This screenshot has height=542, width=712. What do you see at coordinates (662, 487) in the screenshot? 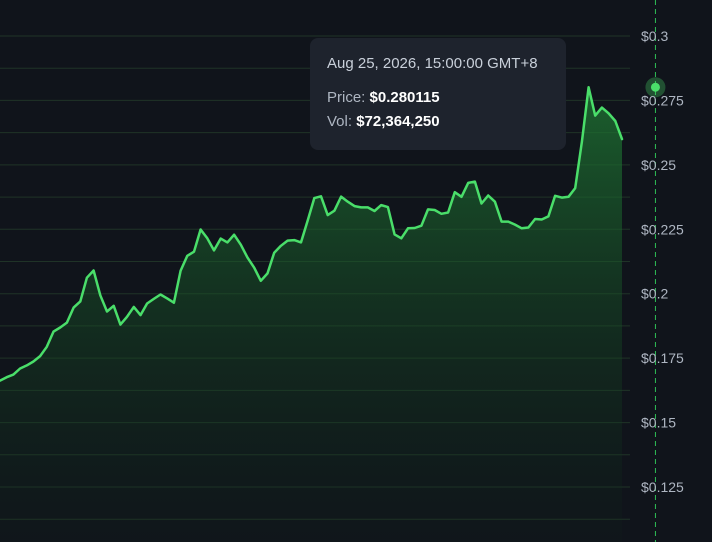
I see `y-tick-label: $0.125` at bounding box center [662, 487].